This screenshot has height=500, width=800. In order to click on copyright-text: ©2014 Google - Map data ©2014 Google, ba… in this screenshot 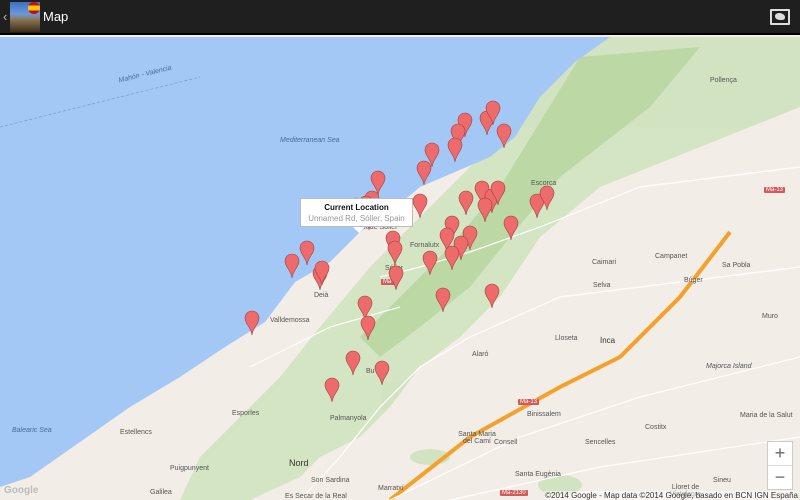, I will do `click(671, 495)`.